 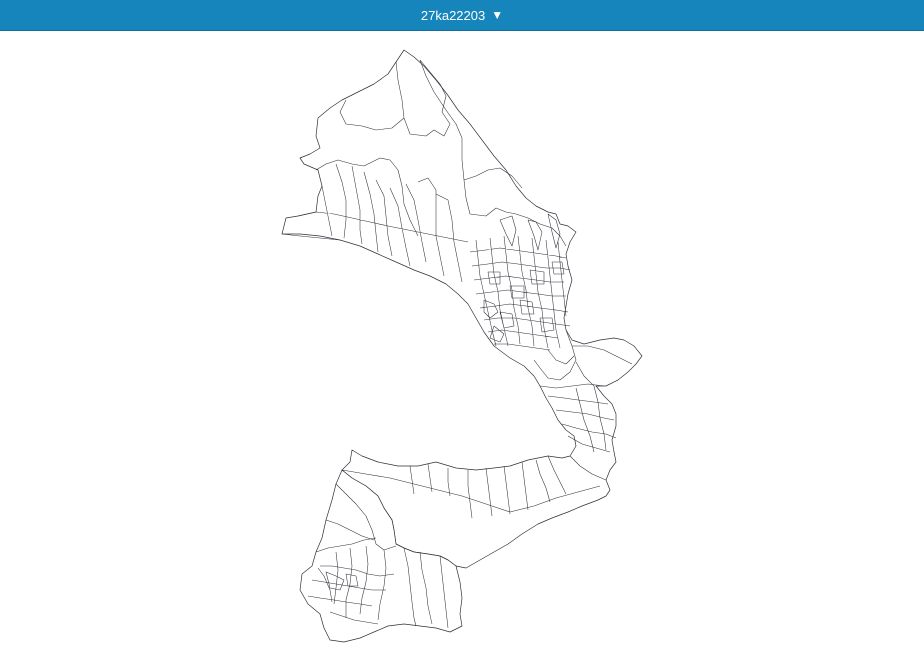 I want to click on map-selector-label: 27ka22203, so click(x=453, y=15).